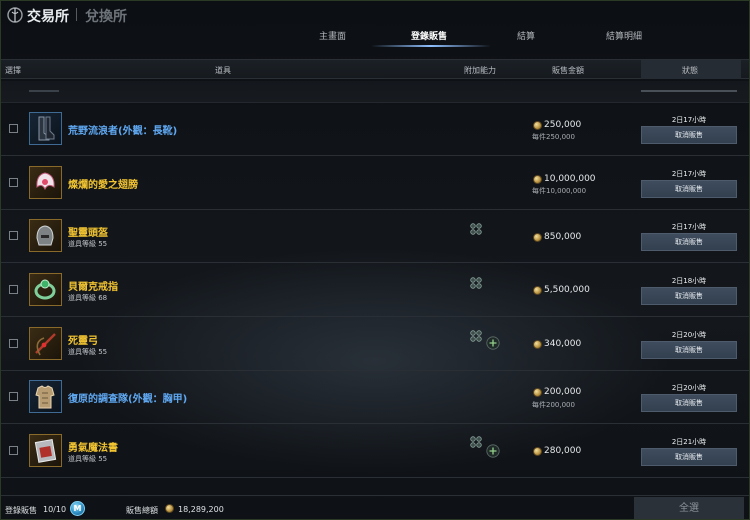  Describe the element at coordinates (563, 237) in the screenshot. I see `item-price: 850,000` at that location.